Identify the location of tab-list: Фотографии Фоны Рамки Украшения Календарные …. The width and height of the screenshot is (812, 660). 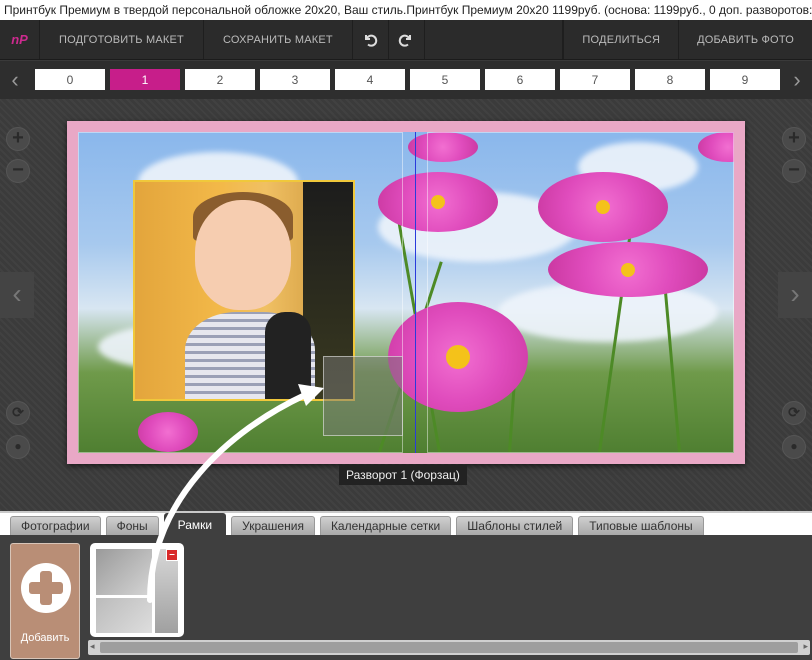
(357, 524).